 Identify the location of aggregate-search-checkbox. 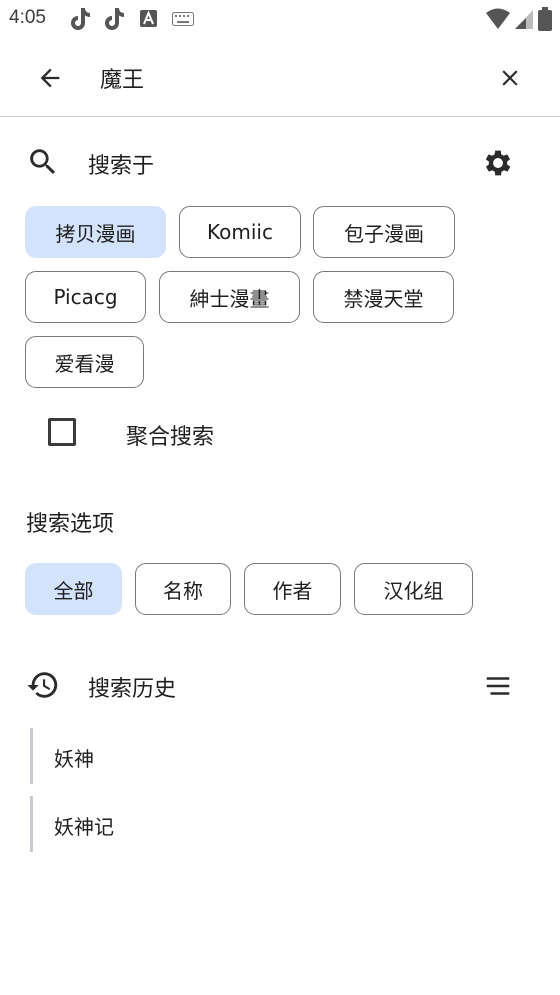
(62, 432).